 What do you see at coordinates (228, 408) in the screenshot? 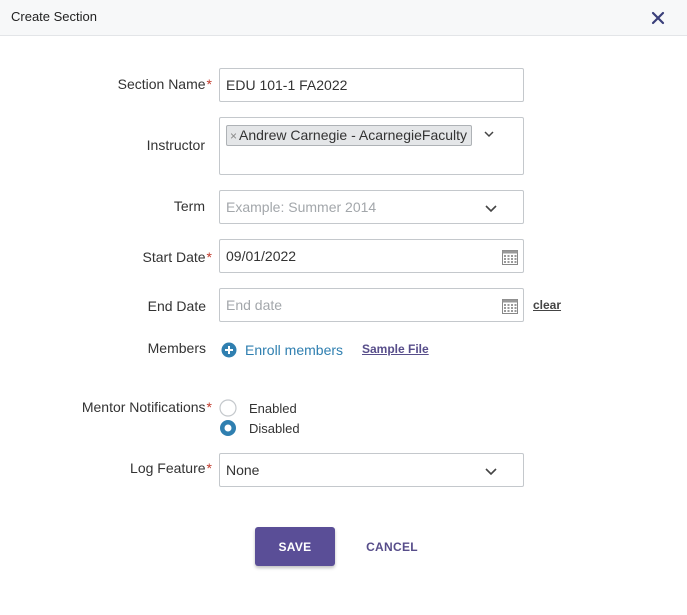
I see `radio-enabled` at bounding box center [228, 408].